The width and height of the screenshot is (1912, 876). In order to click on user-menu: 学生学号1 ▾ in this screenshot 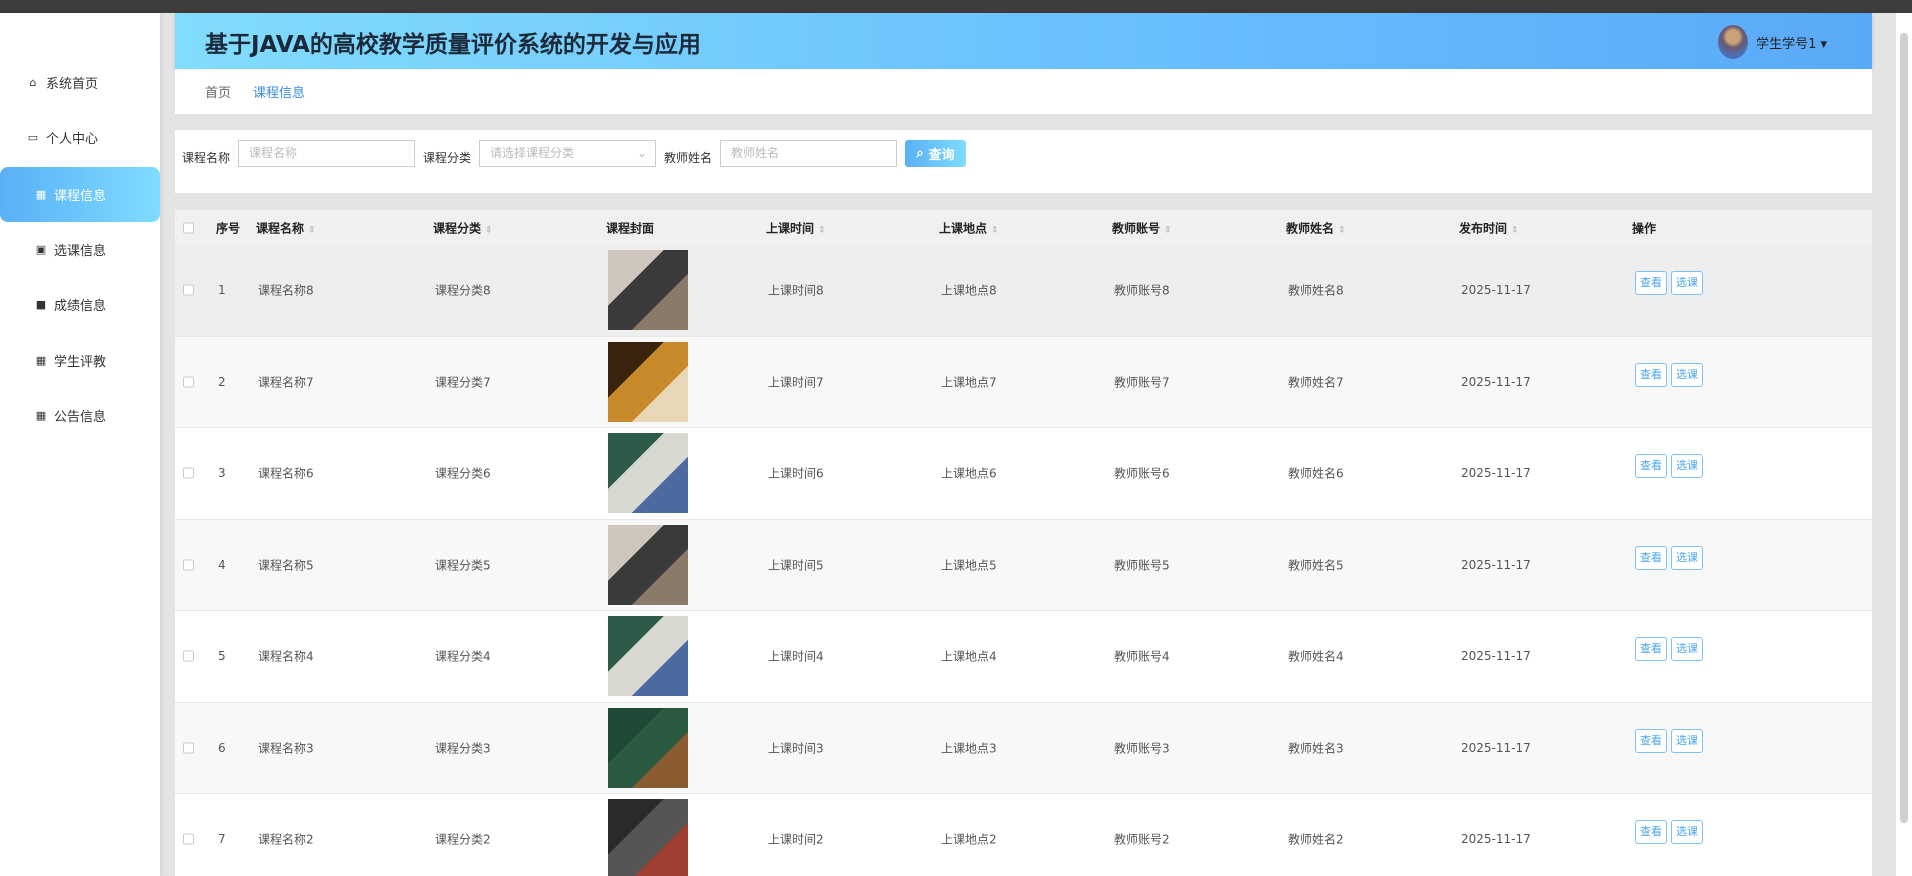, I will do `click(1772, 42)`.